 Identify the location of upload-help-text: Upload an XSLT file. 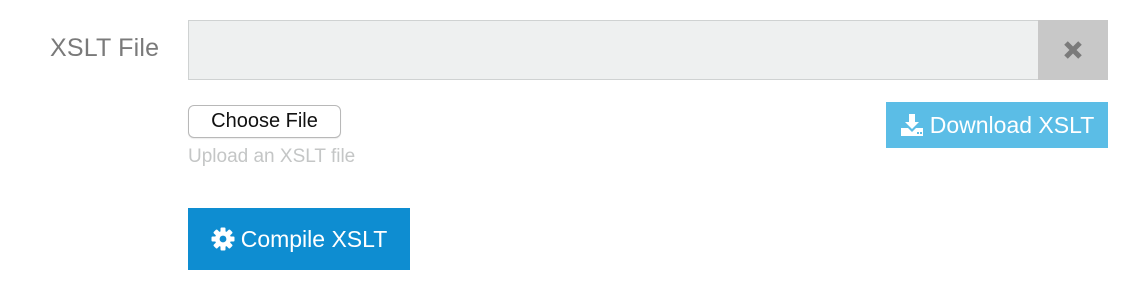
(272, 156).